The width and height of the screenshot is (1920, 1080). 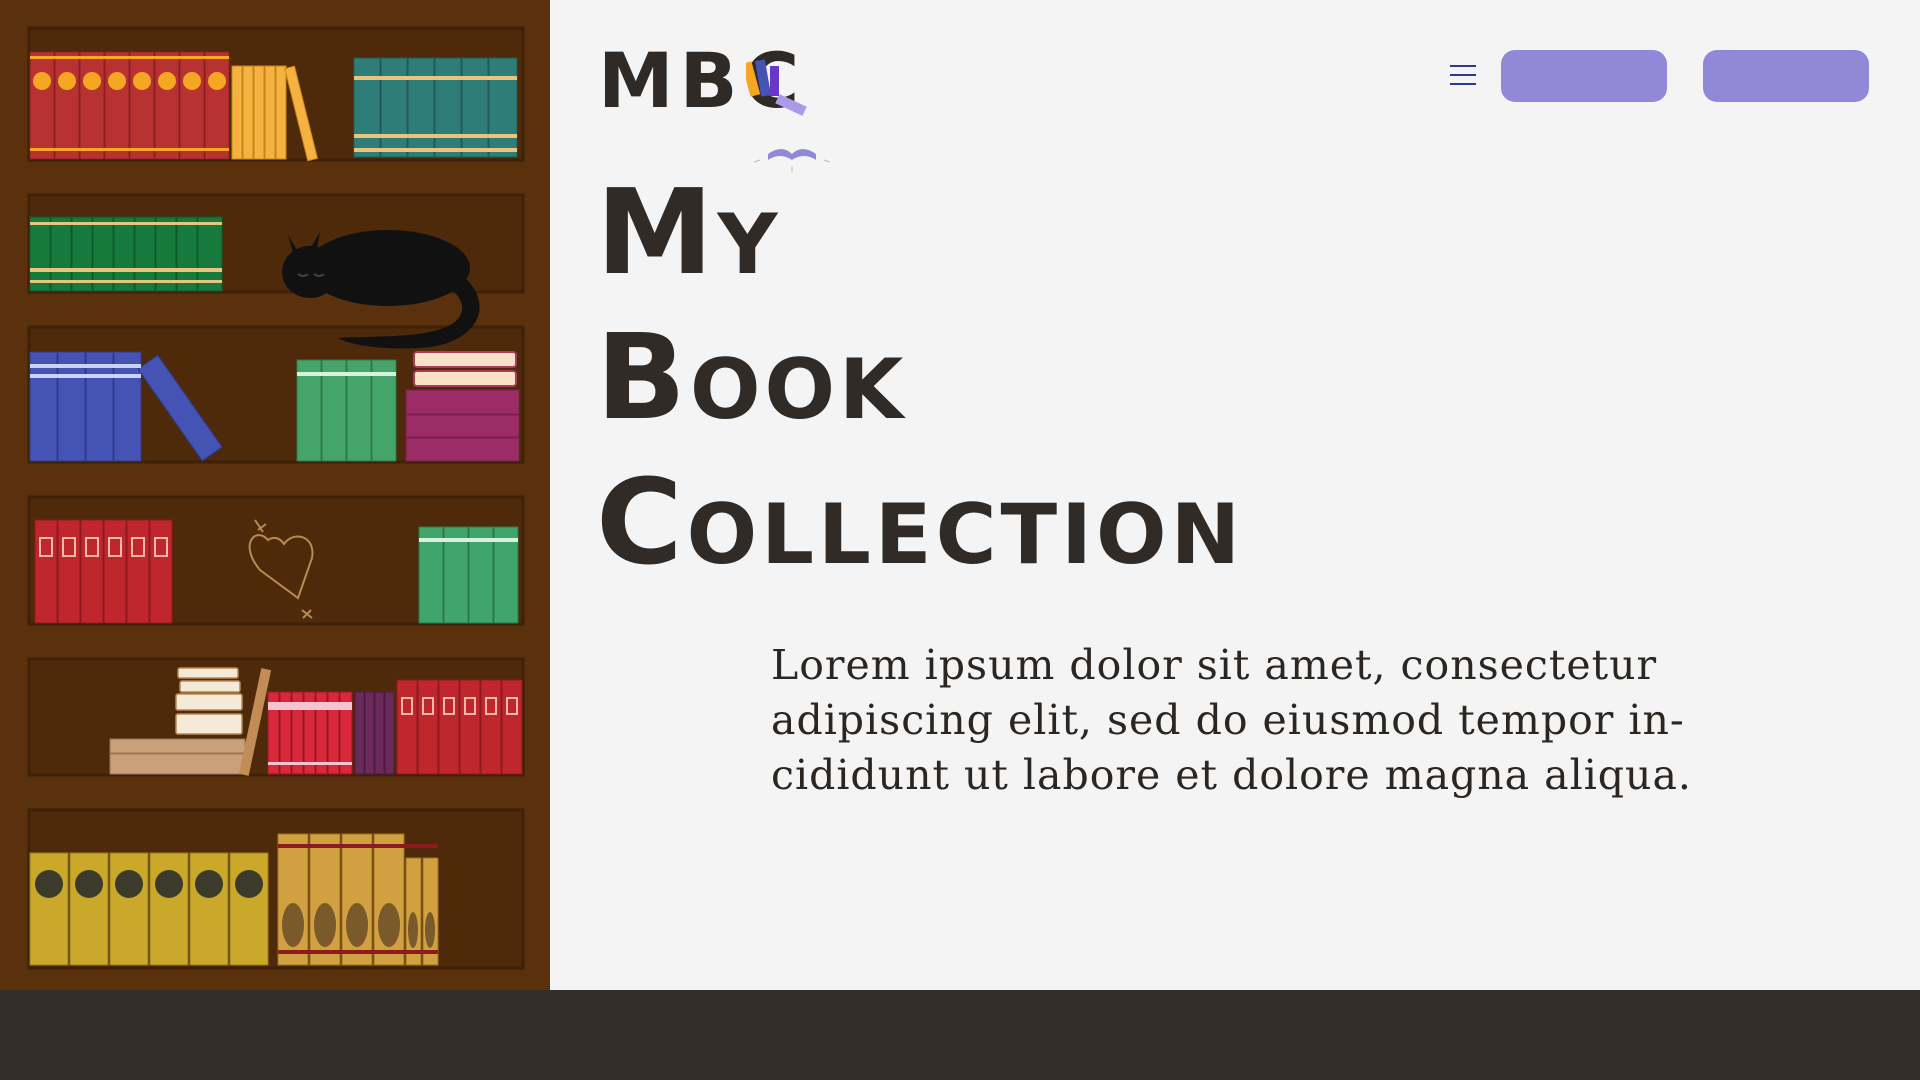 I want to click on shelf-2-books, so click(x=126, y=254).